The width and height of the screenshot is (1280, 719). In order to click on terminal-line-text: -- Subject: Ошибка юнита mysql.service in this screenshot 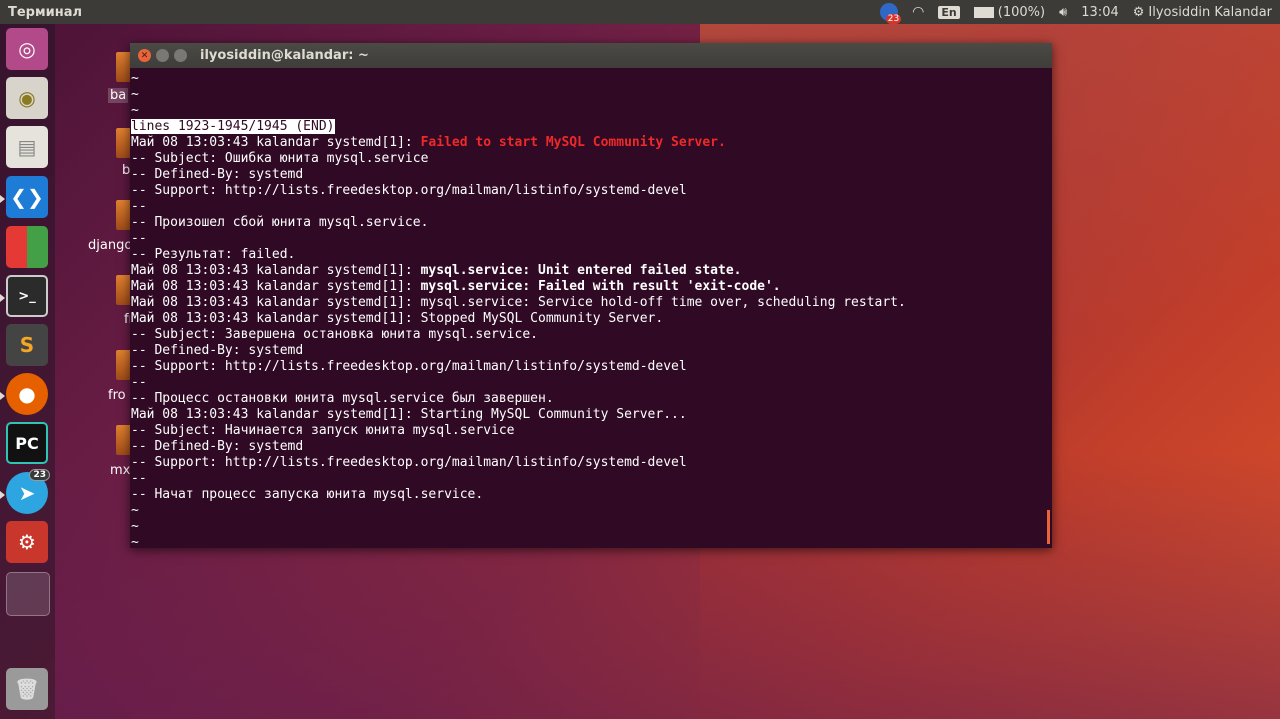, I will do `click(280, 158)`.